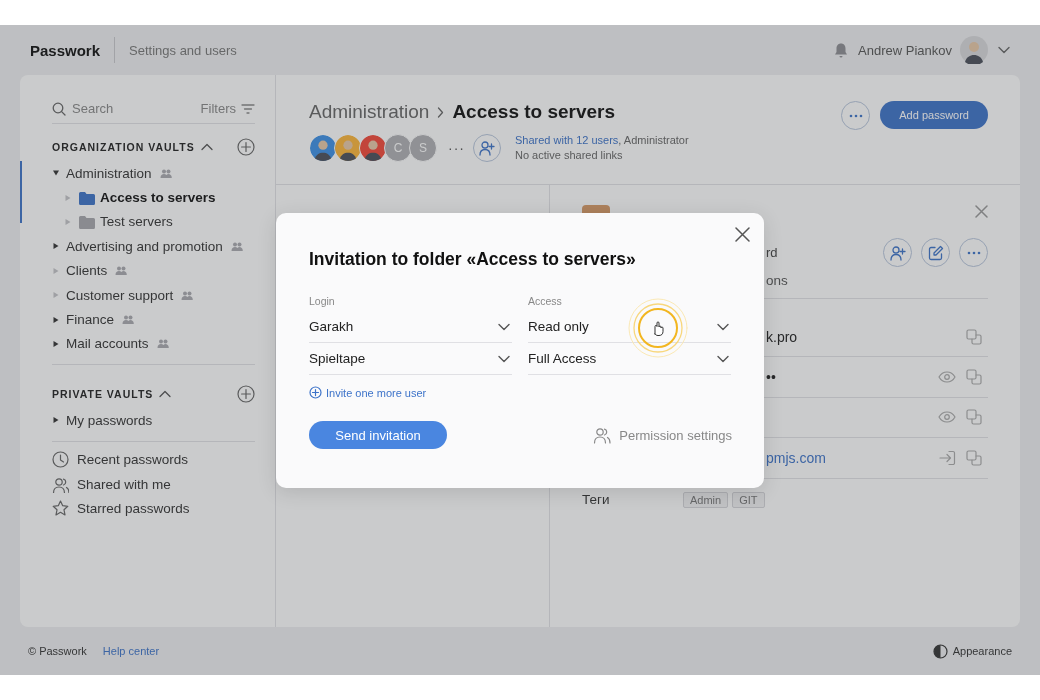 Image resolution: width=1040 pixels, height=700 pixels. I want to click on member-avatar: S, so click(423, 148).